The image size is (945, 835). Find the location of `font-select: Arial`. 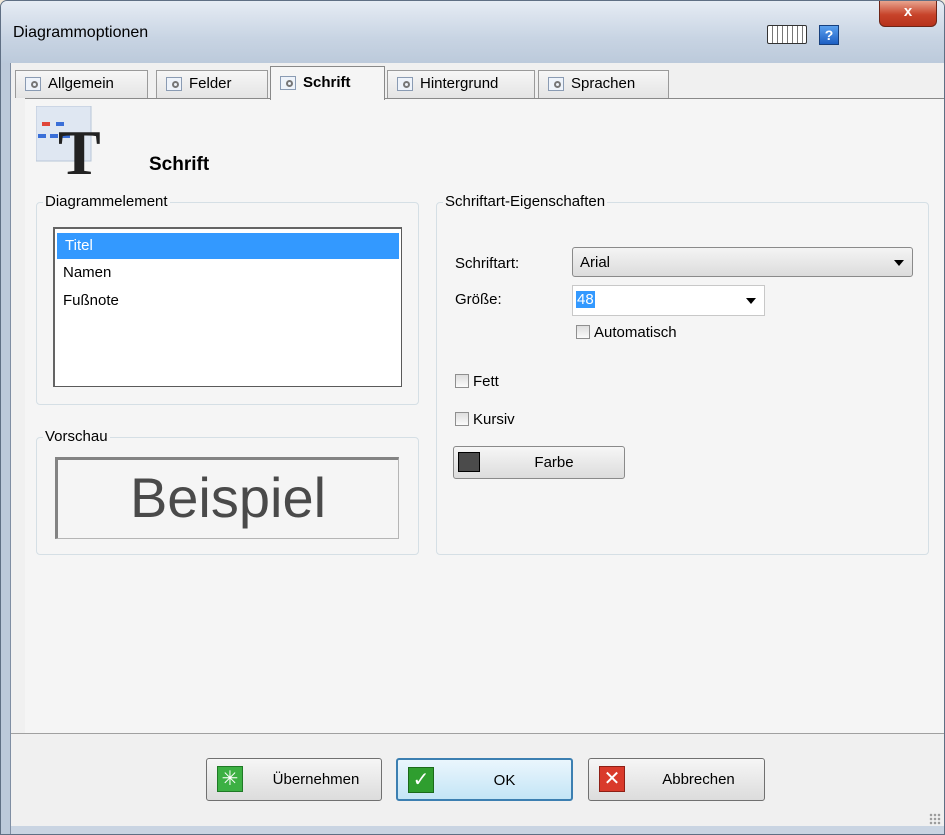

font-select: Arial is located at coordinates (742, 262).